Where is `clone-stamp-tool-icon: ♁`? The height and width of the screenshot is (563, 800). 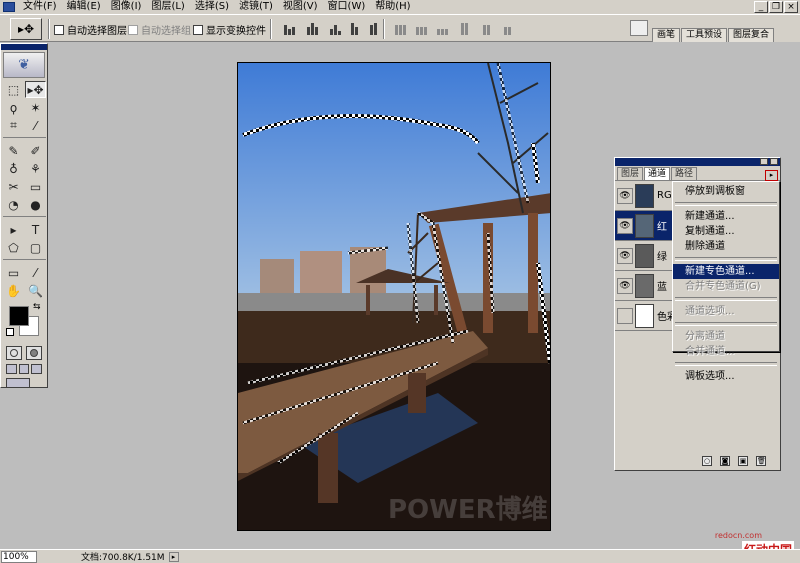 clone-stamp-tool-icon: ♁ is located at coordinates (13, 168).